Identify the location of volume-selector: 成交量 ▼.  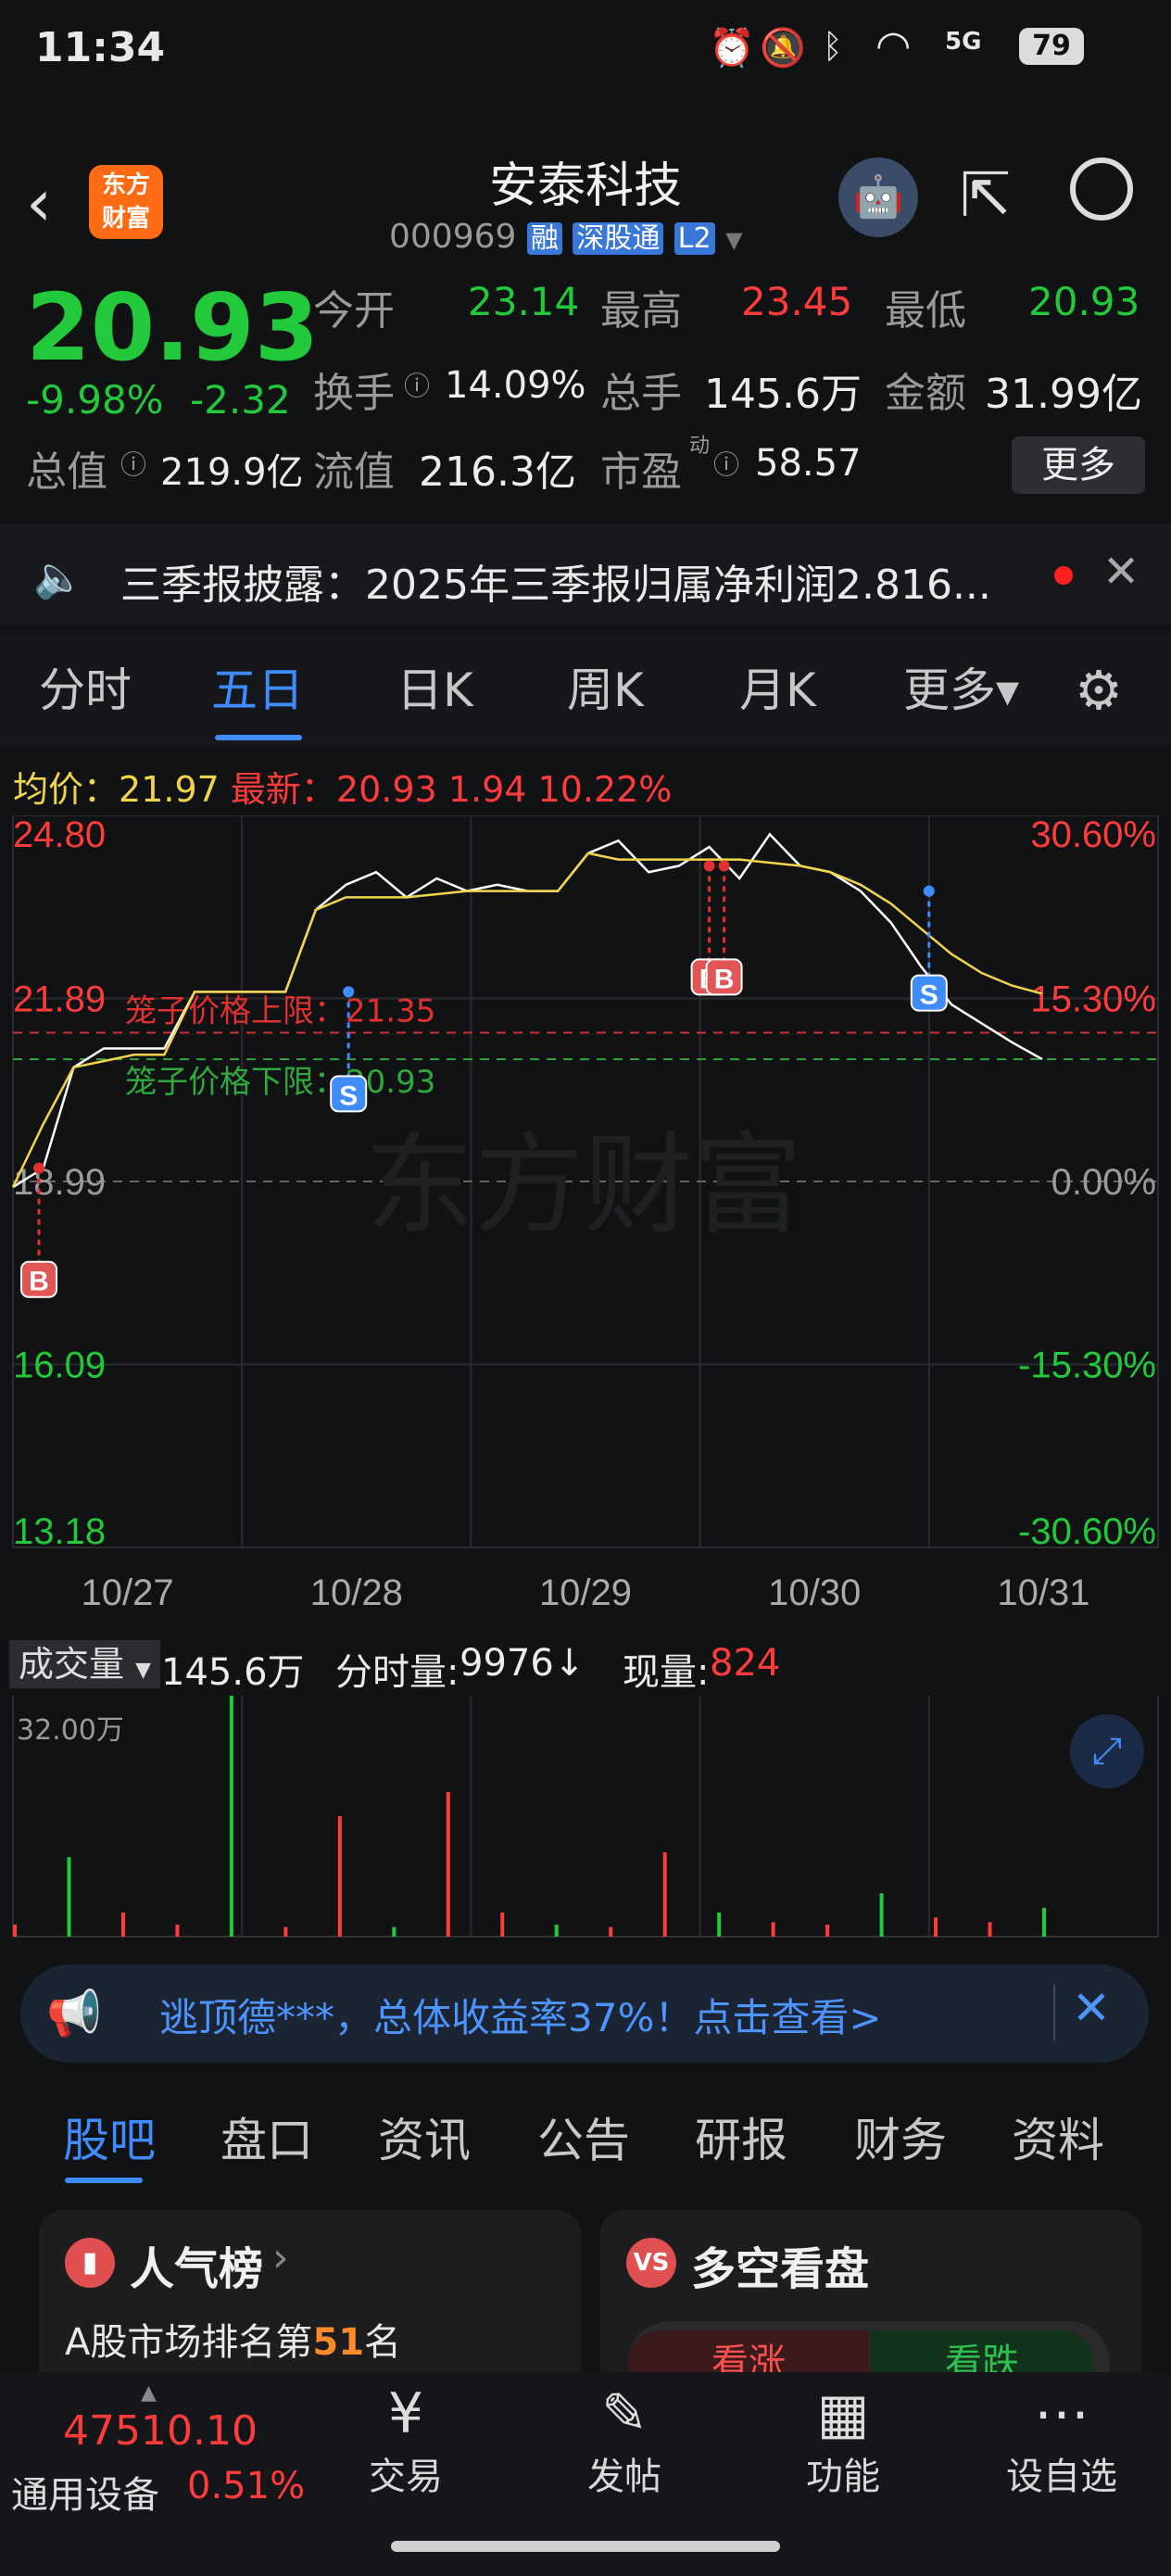
(85, 1664).